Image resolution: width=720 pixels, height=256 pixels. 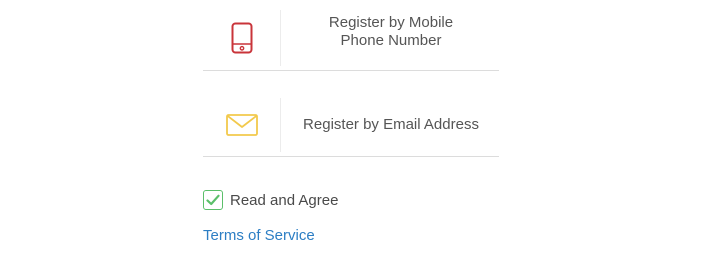 I want to click on checkmark-icon, so click(x=213, y=200).